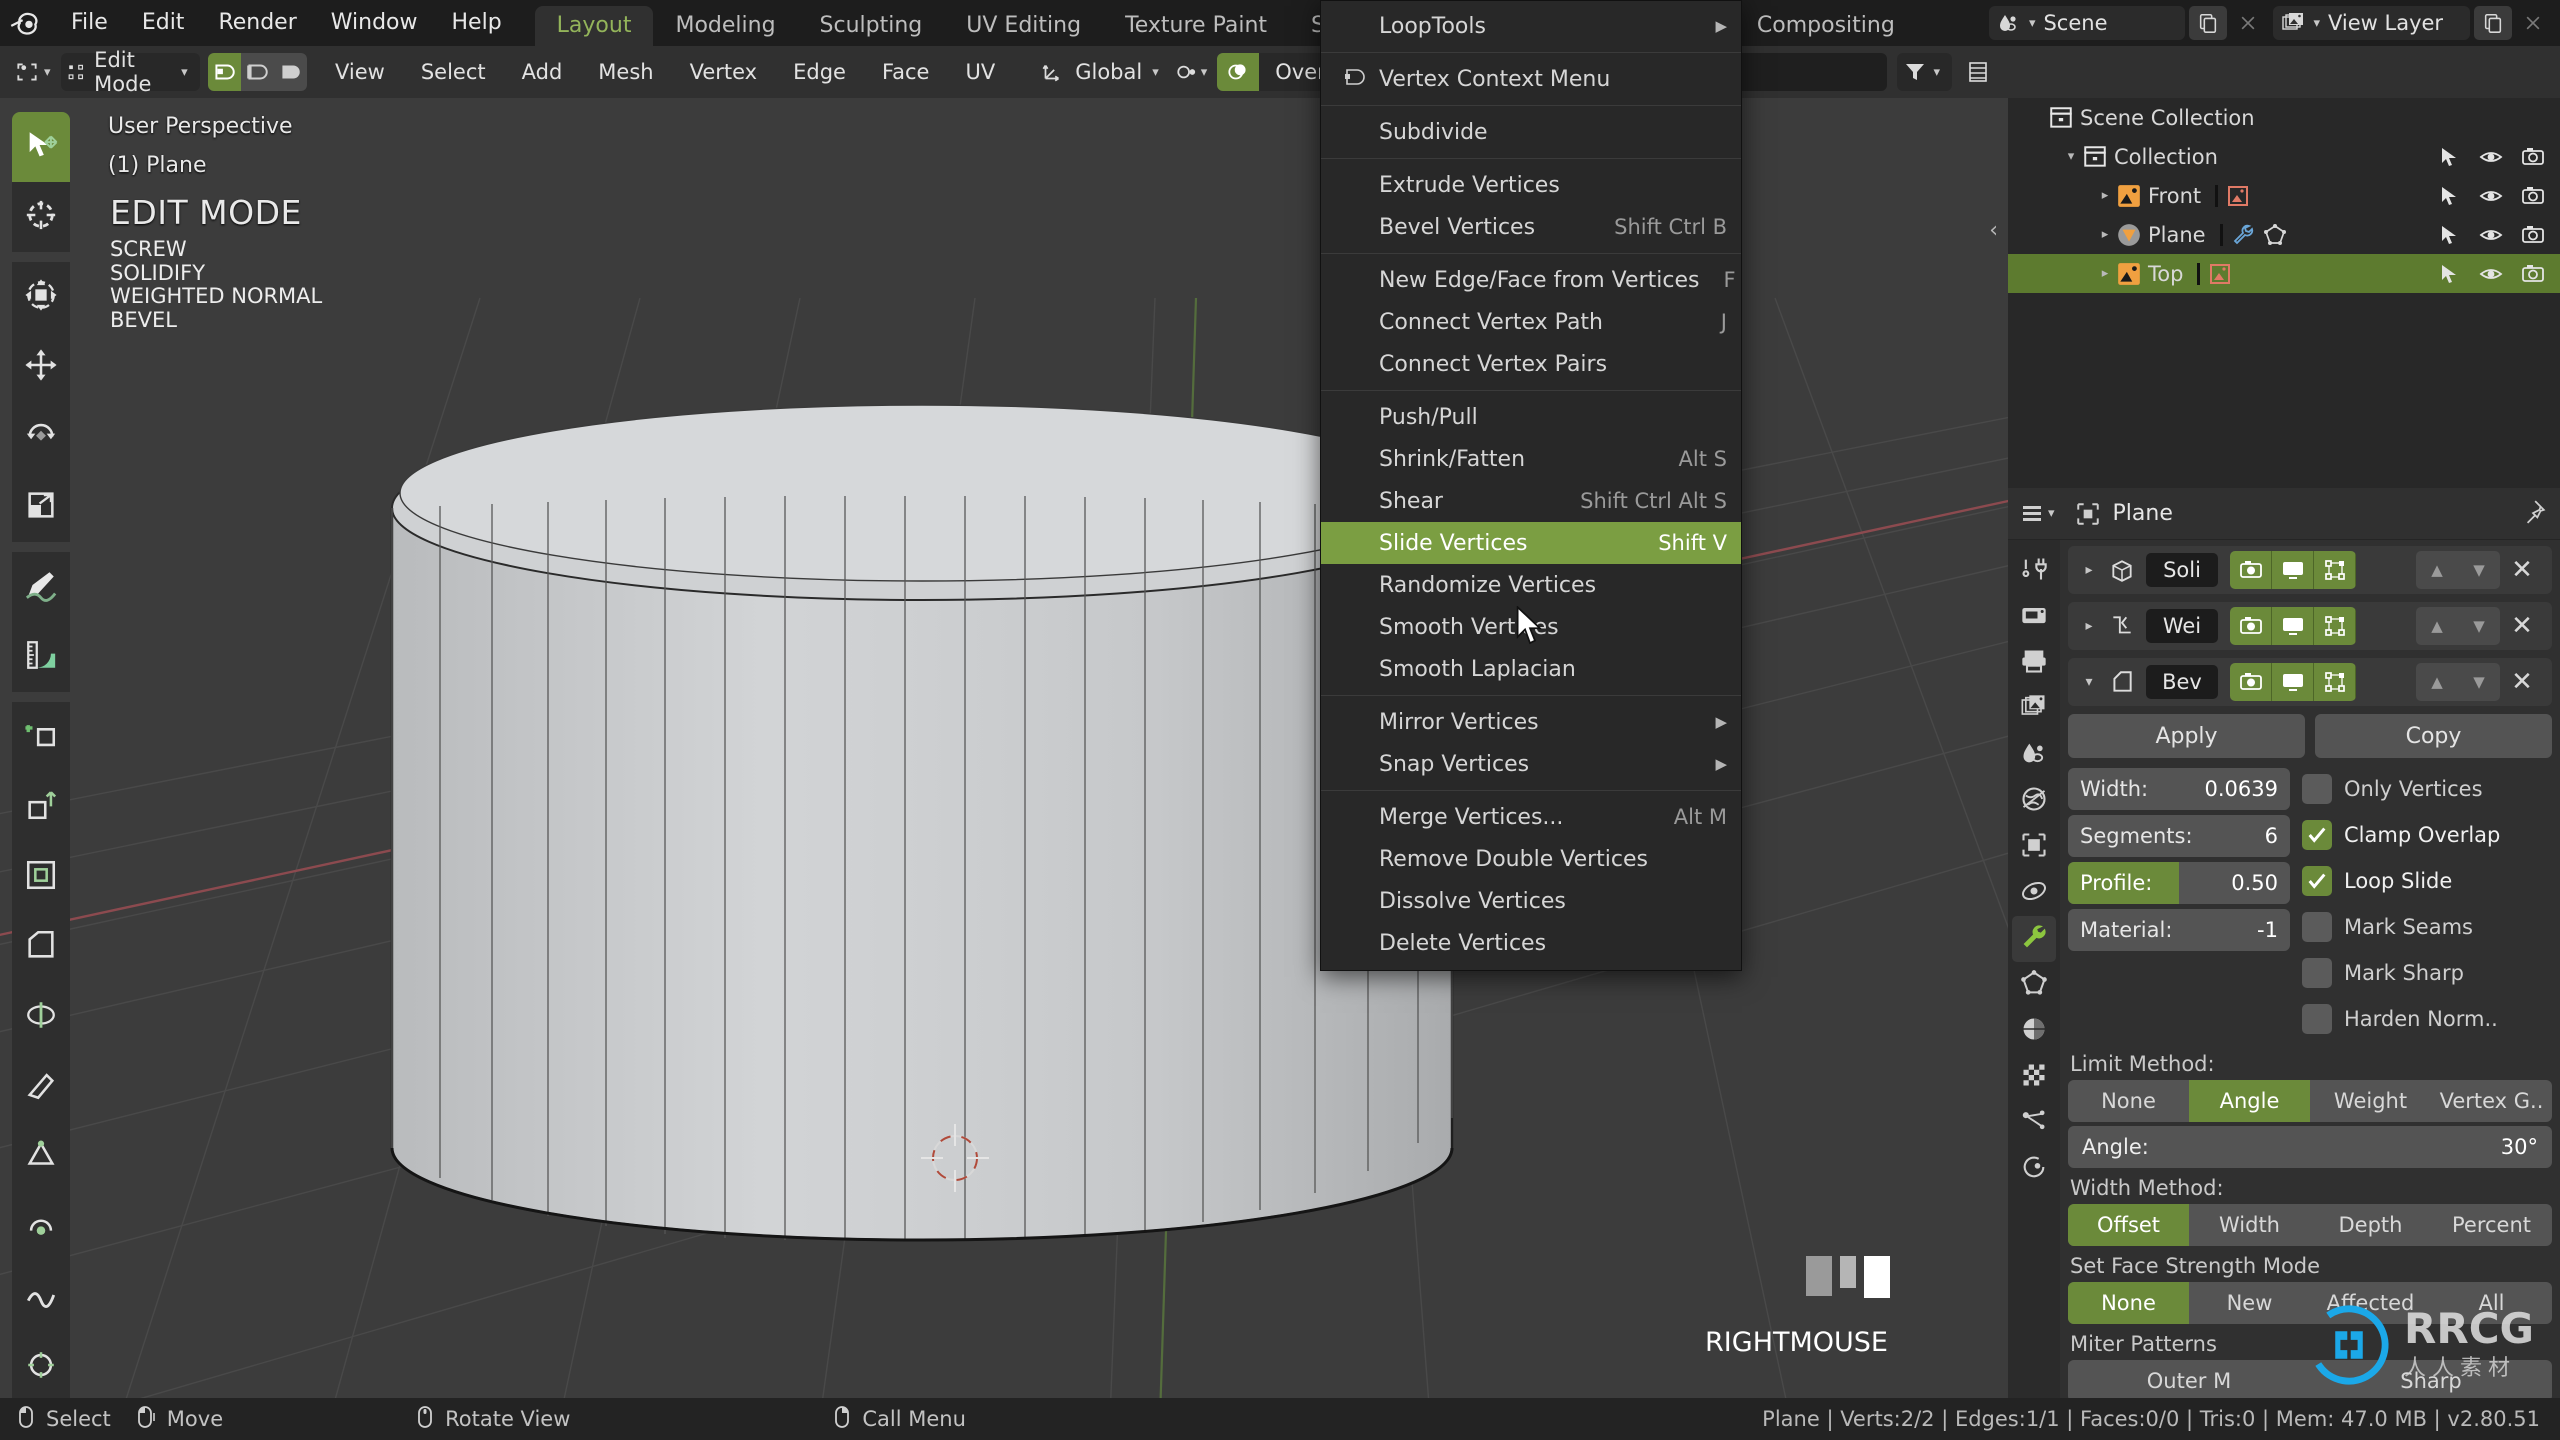  I want to click on remove-view-layer-button, so click(2533, 23).